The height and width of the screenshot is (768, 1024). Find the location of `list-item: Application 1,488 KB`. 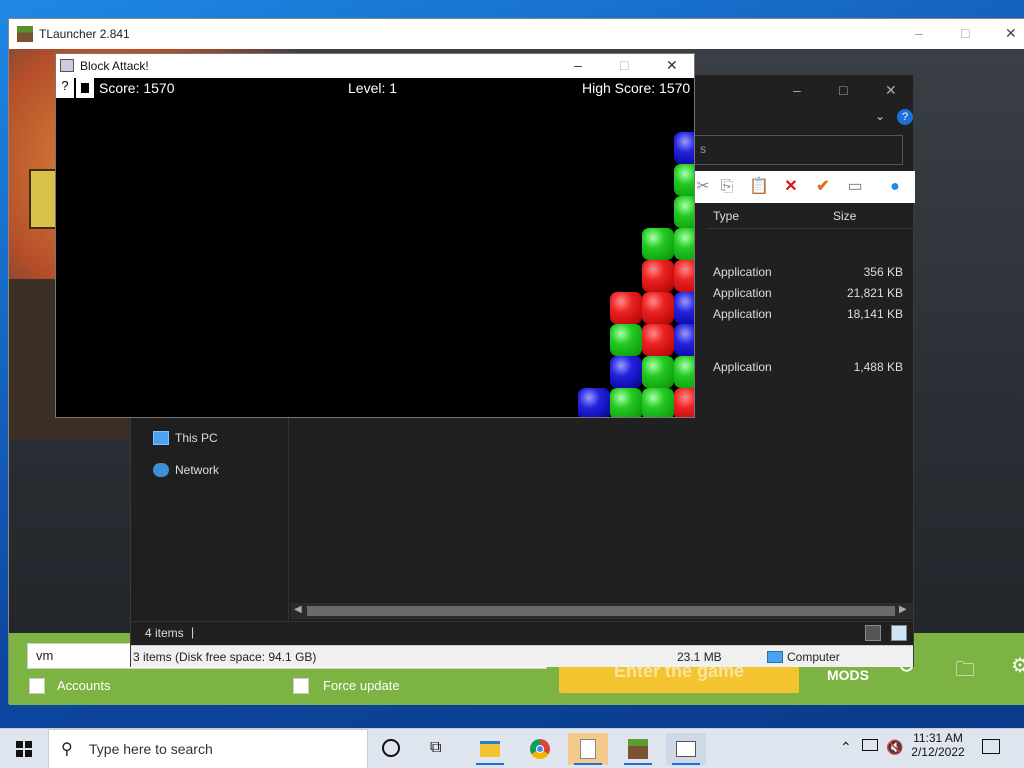

list-item: Application 1,488 KB is located at coordinates (808, 368).